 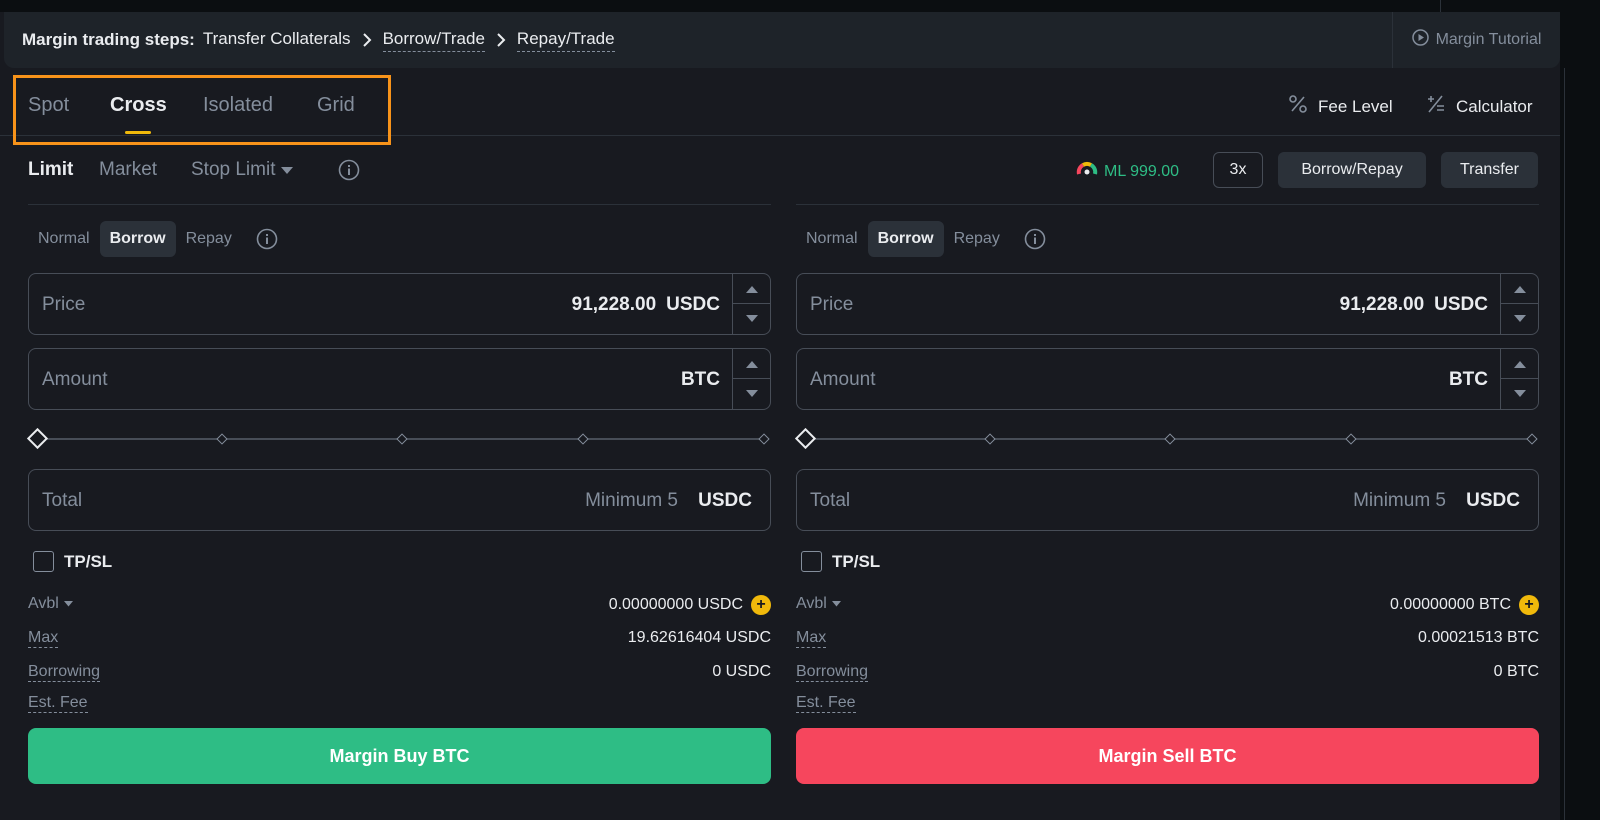 I want to click on sell-price-field: Price 91,228.00 USDC, so click(x=1167, y=304).